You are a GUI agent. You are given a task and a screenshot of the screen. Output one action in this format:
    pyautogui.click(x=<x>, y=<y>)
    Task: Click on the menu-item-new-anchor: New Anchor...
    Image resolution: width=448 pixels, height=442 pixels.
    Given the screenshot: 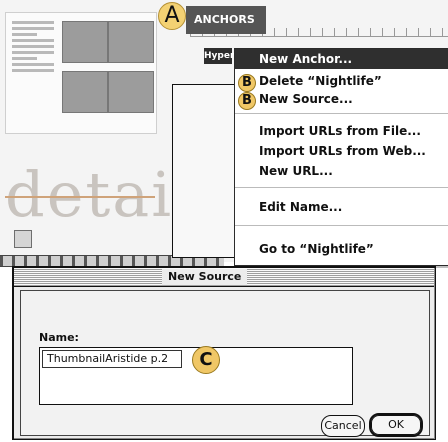 What is the action you would take?
    pyautogui.click(x=341, y=59)
    